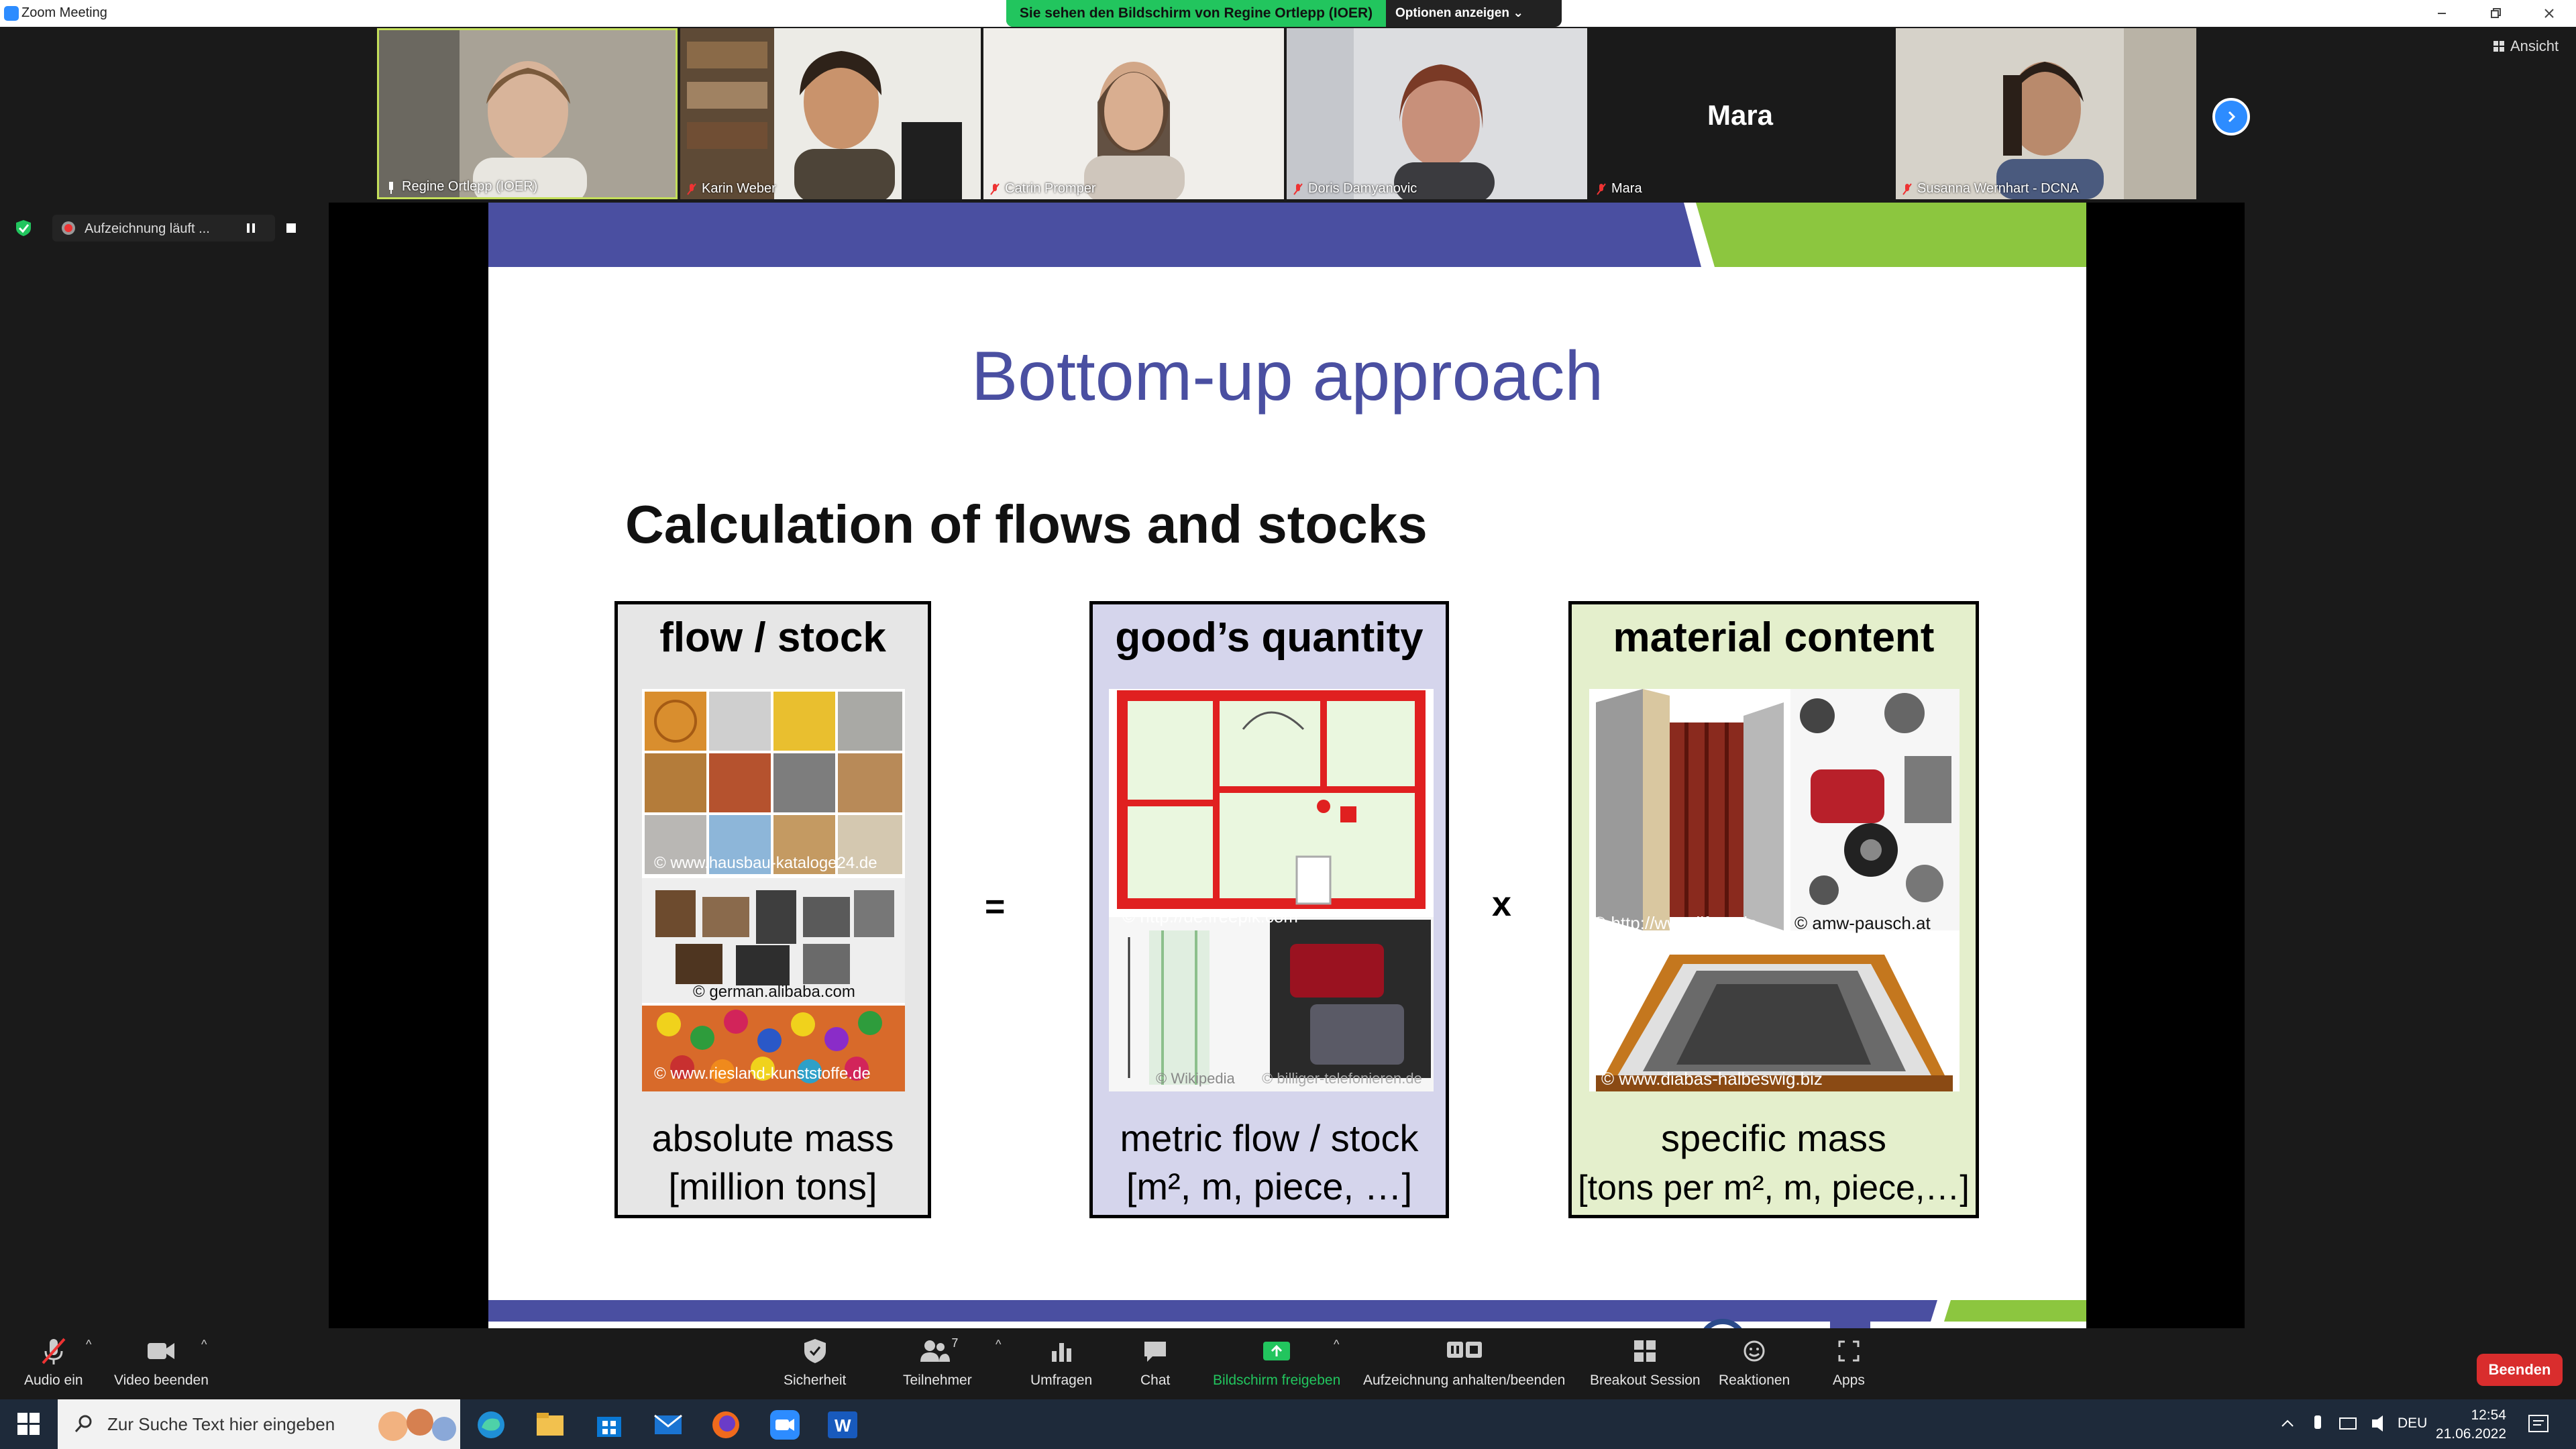 Image resolution: width=2576 pixels, height=1449 pixels. I want to click on image-caption: © http://www.lifepr.de, so click(1675, 923).